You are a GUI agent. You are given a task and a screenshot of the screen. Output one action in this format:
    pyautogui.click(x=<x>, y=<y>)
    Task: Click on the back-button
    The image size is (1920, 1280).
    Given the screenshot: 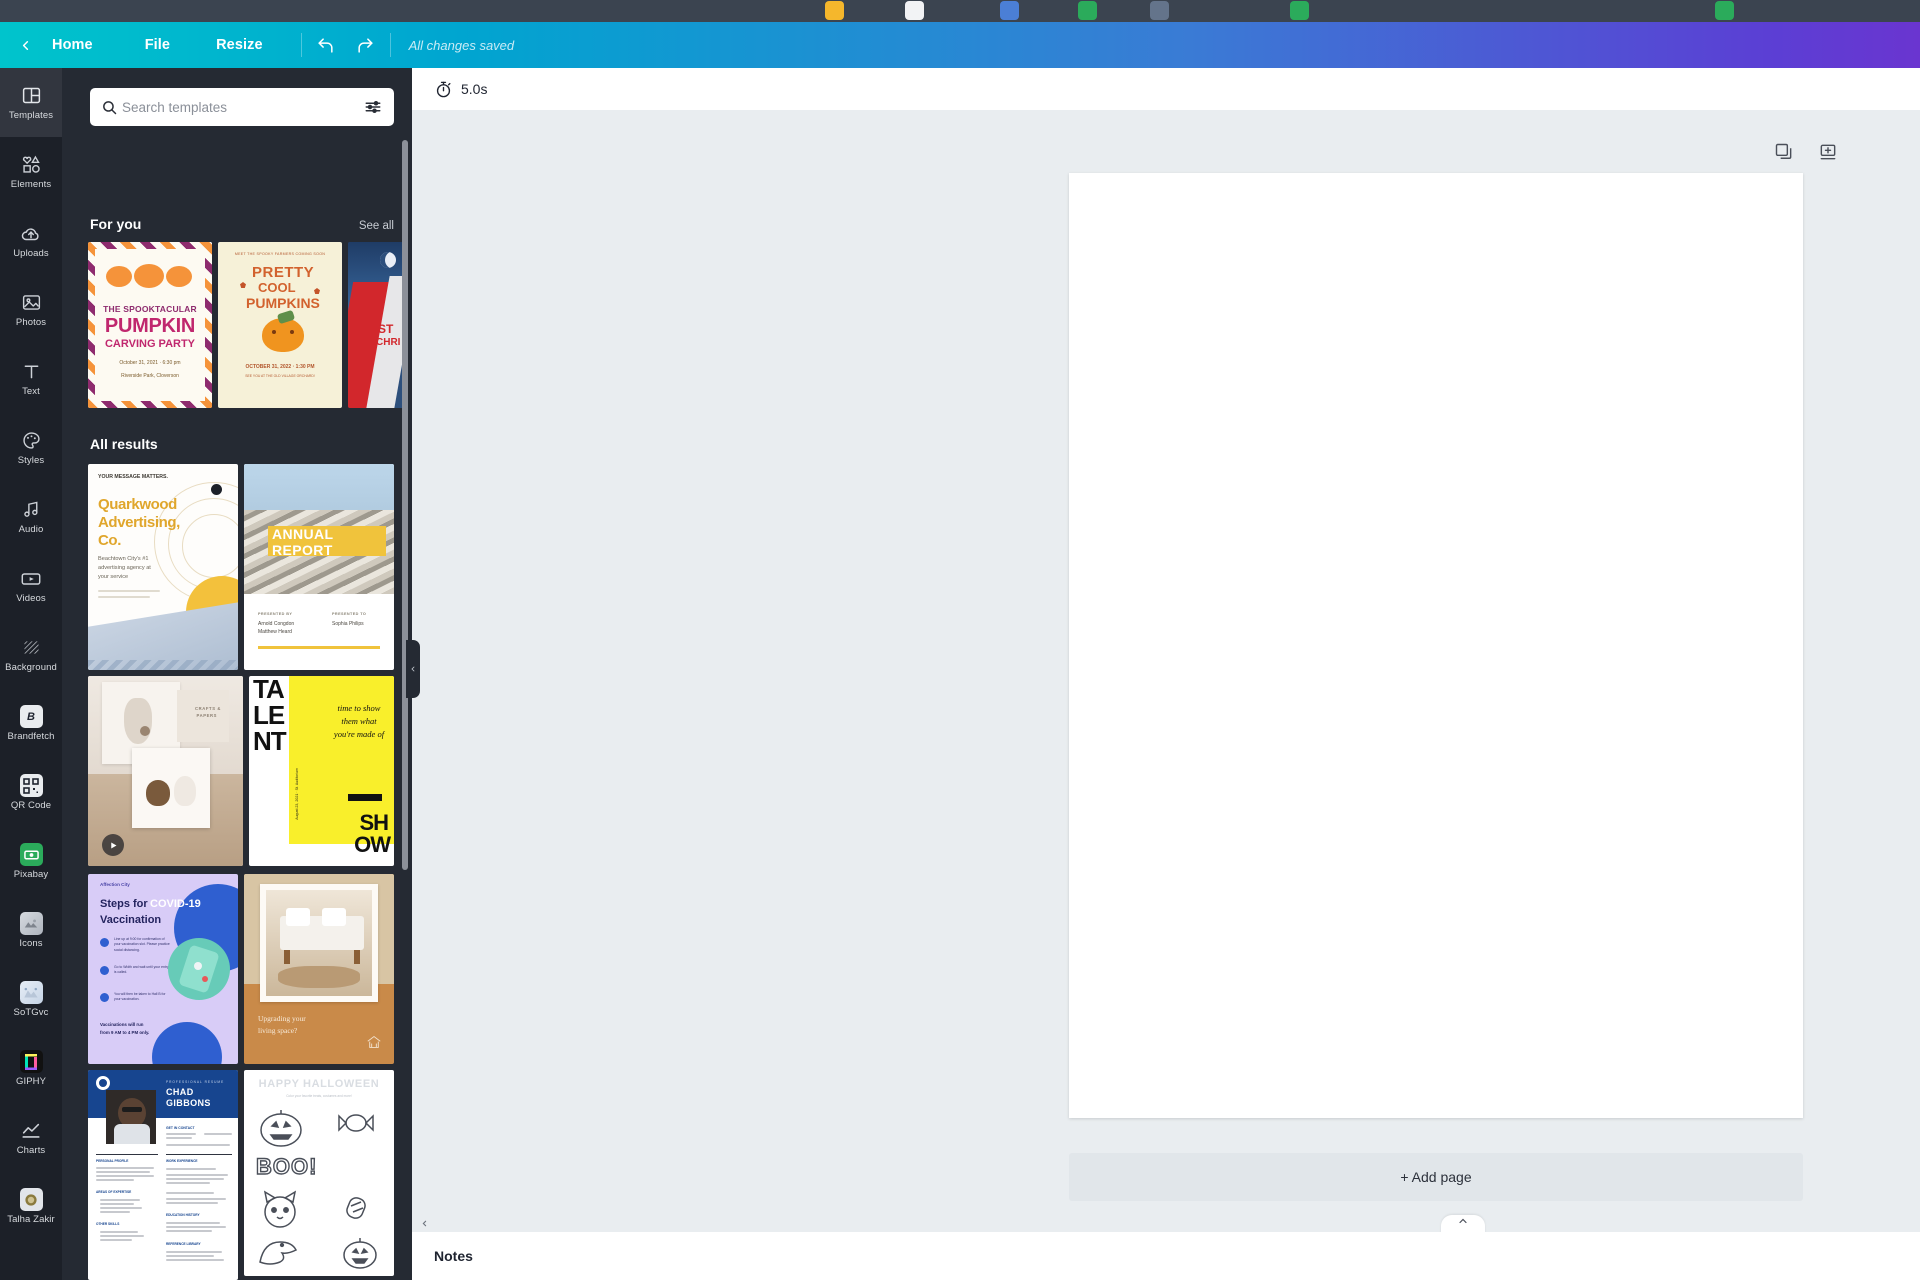 What is the action you would take?
    pyautogui.click(x=25, y=45)
    